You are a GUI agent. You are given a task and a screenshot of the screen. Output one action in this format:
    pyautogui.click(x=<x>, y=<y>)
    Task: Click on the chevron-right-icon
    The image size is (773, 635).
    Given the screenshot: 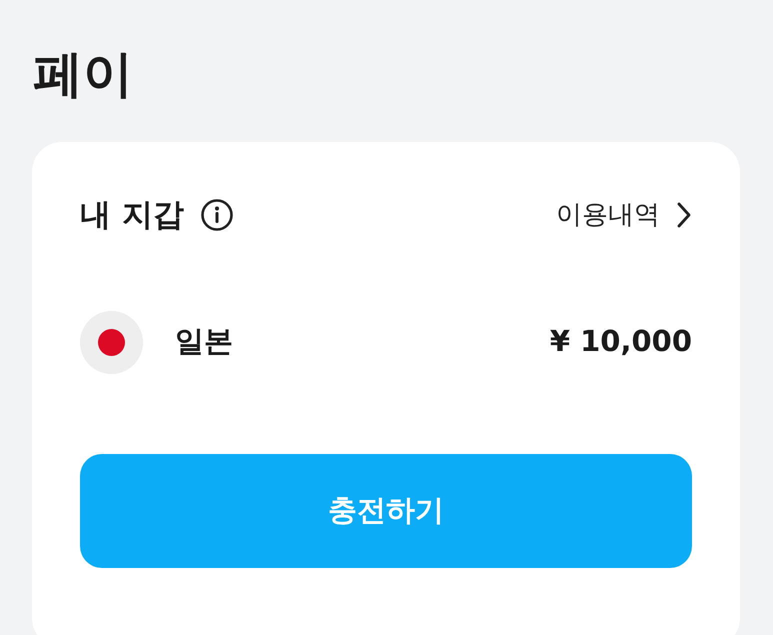 What is the action you would take?
    pyautogui.click(x=684, y=215)
    